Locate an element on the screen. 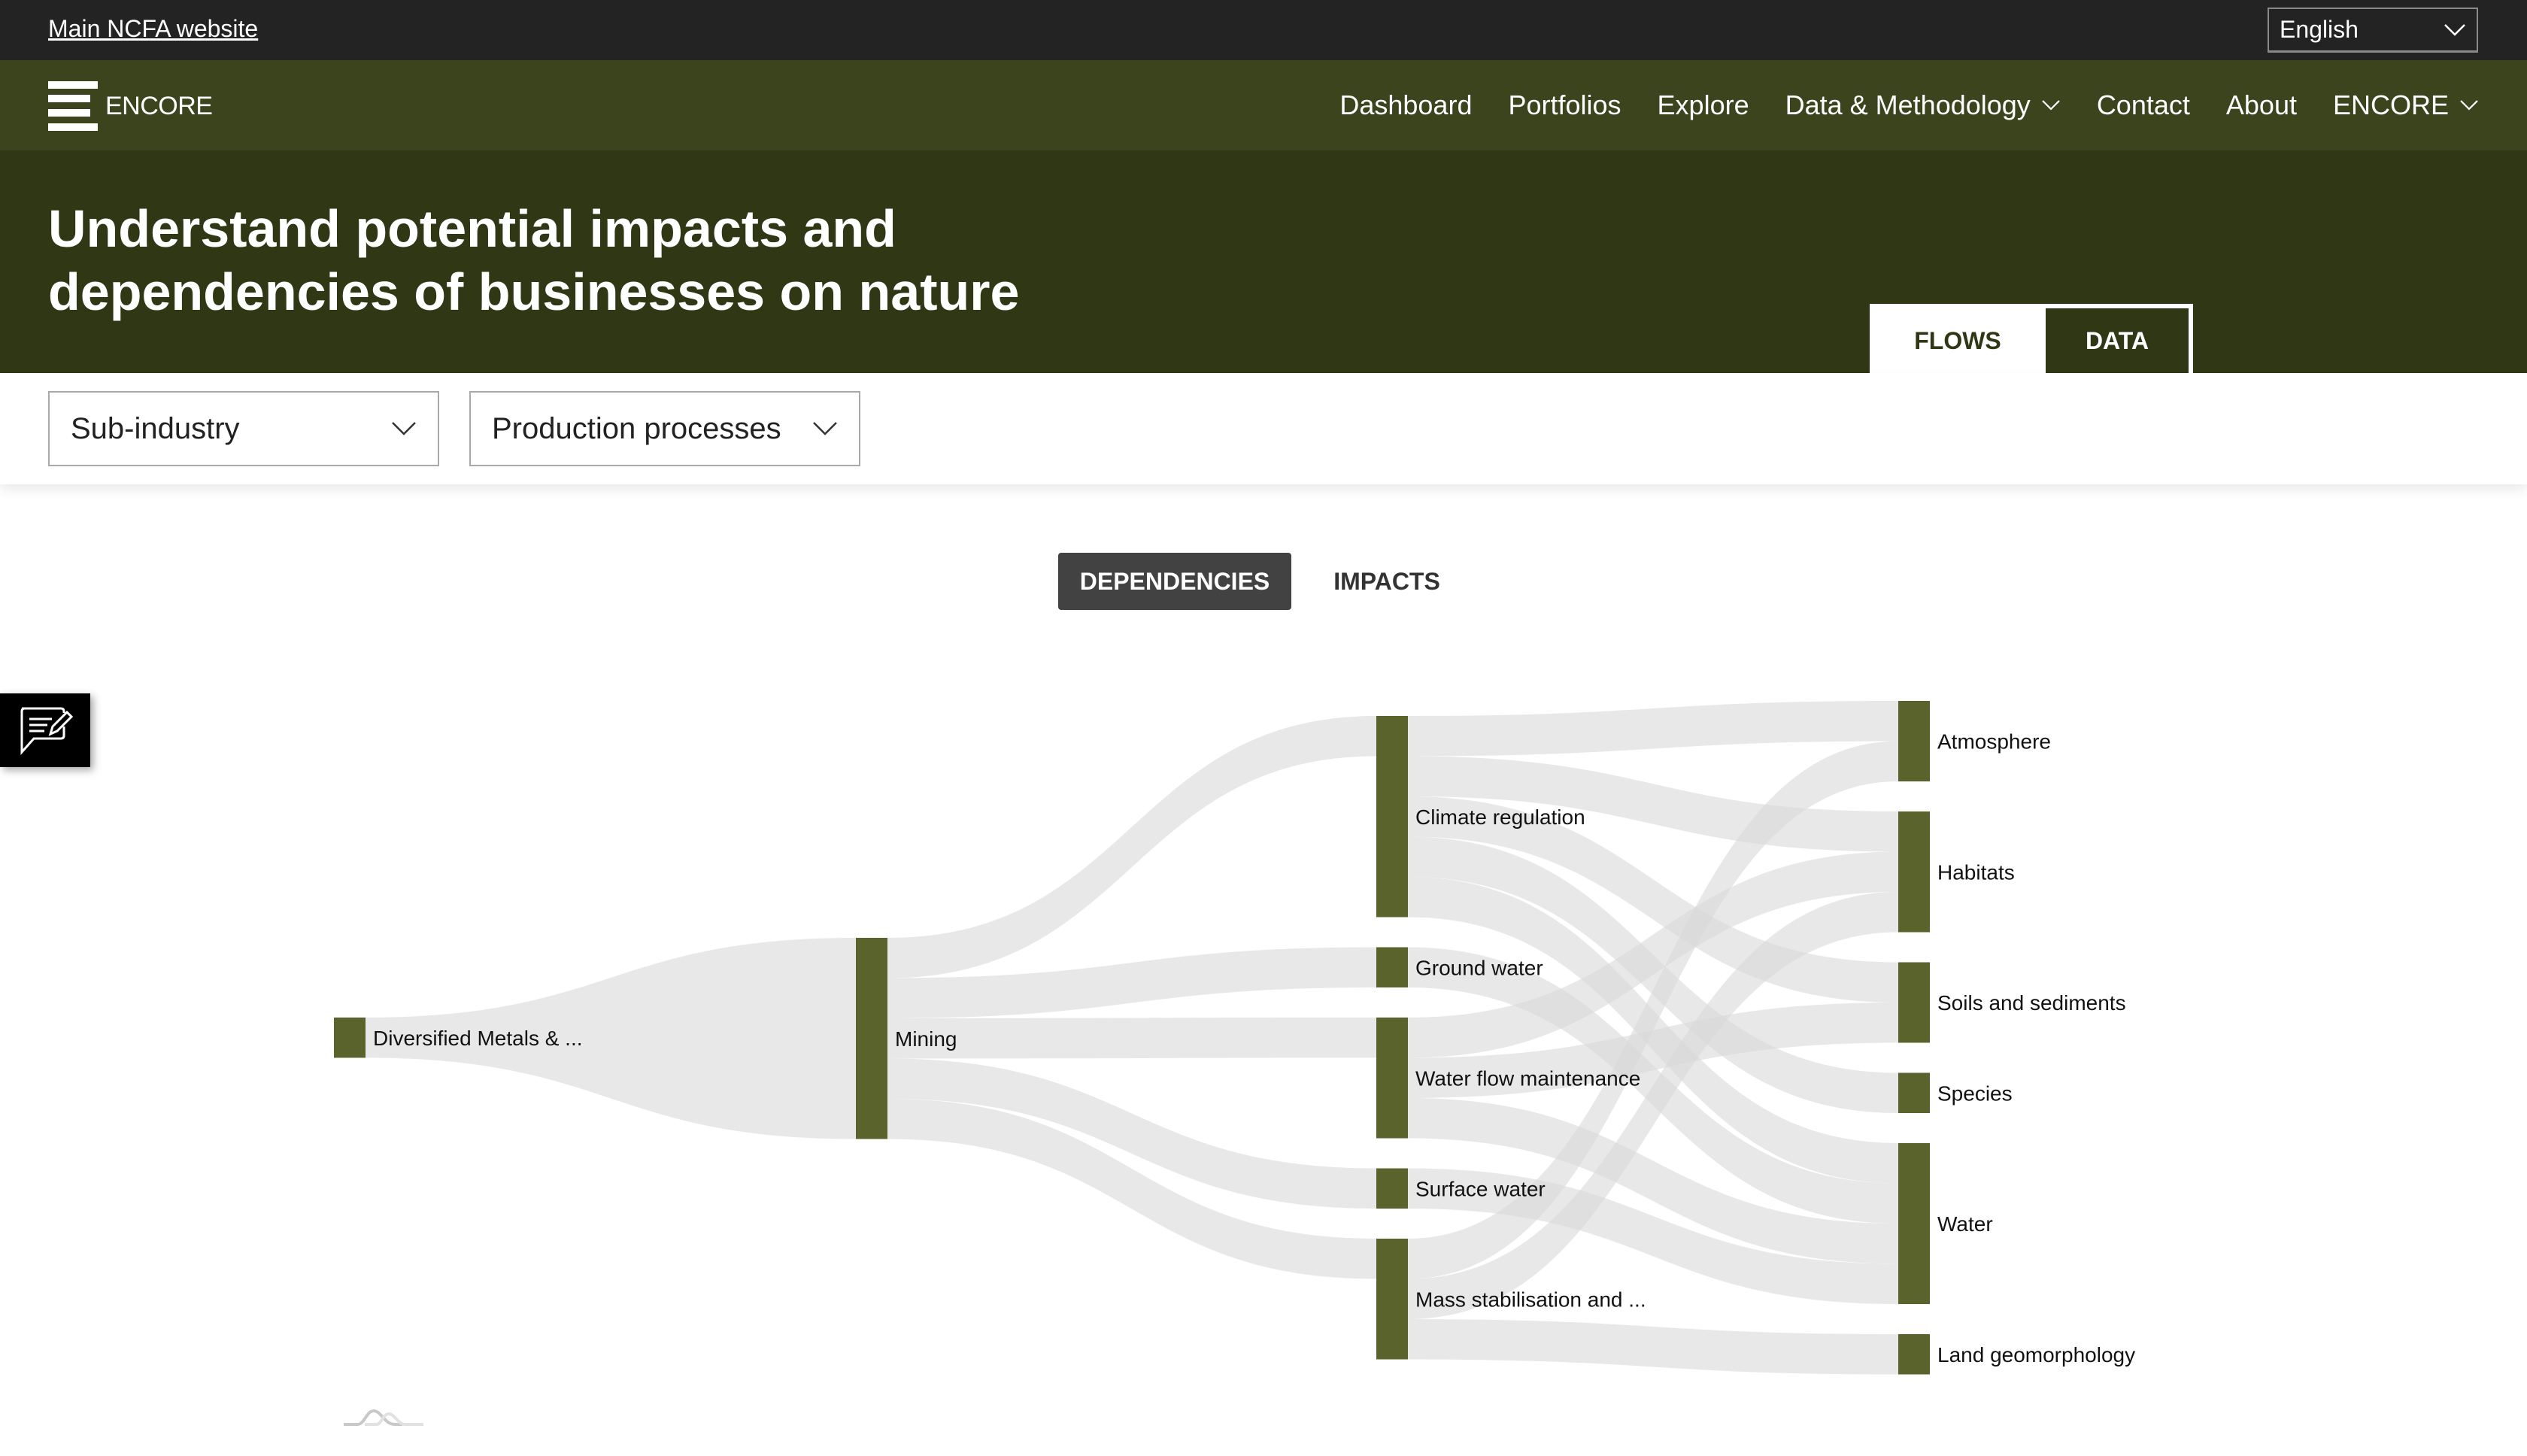 The image size is (2527, 1456). impacts-button: IMPACTS is located at coordinates (1386, 581).